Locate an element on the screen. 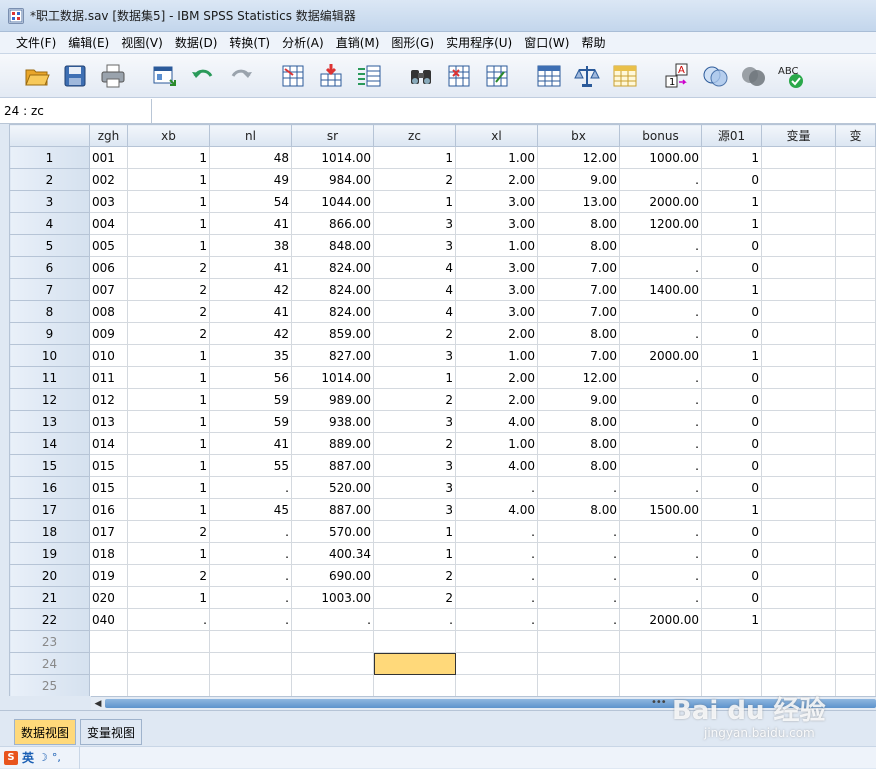  row-header: 18 is located at coordinates (49, 531).